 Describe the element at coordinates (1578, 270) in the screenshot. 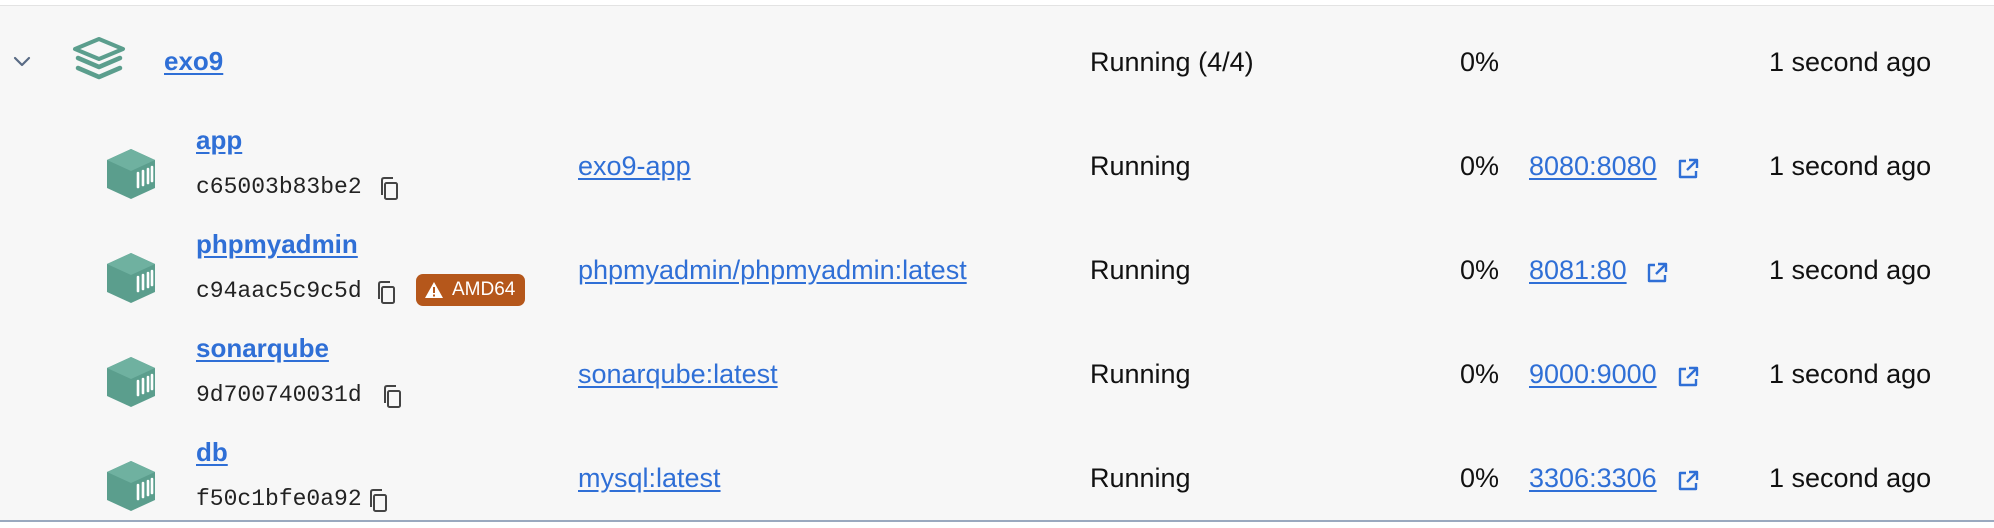

I see `port-link: 8081:80` at that location.